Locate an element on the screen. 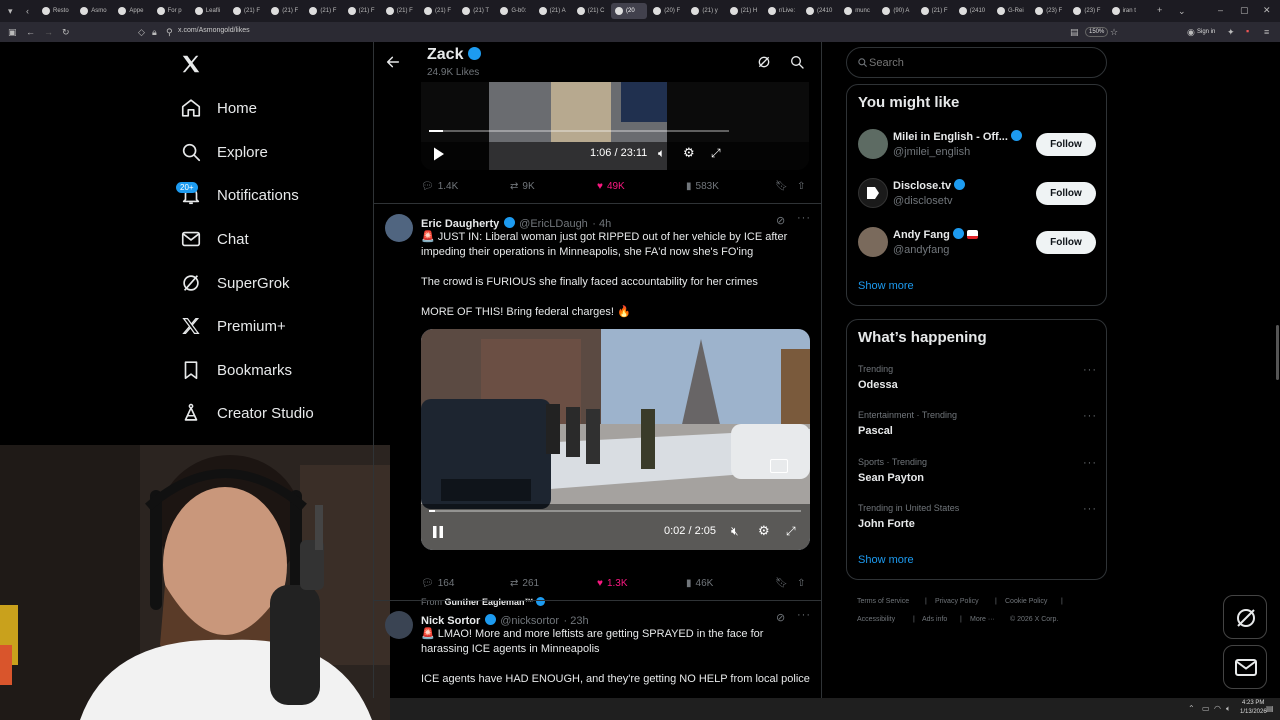  repost-button: ⇄ 9K is located at coordinates (522, 186).